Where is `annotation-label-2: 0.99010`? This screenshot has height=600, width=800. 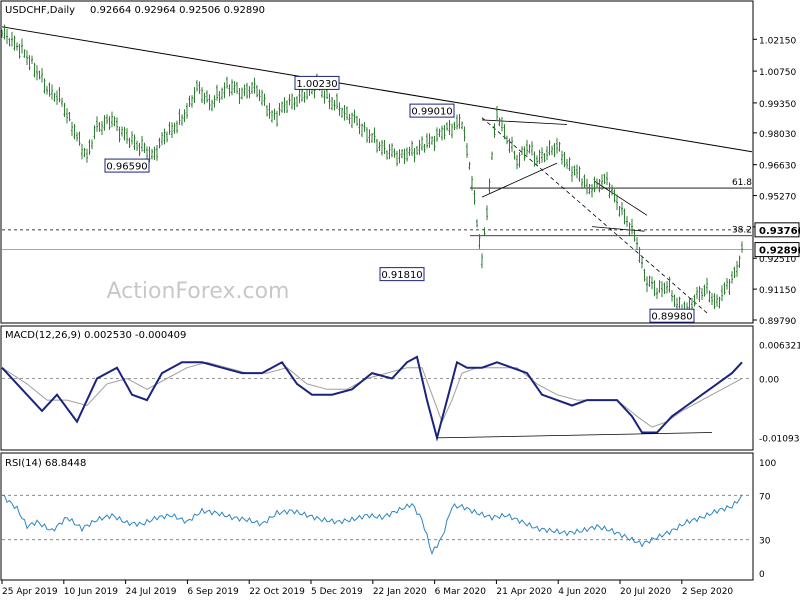 annotation-label-2: 0.99010 is located at coordinates (431, 112).